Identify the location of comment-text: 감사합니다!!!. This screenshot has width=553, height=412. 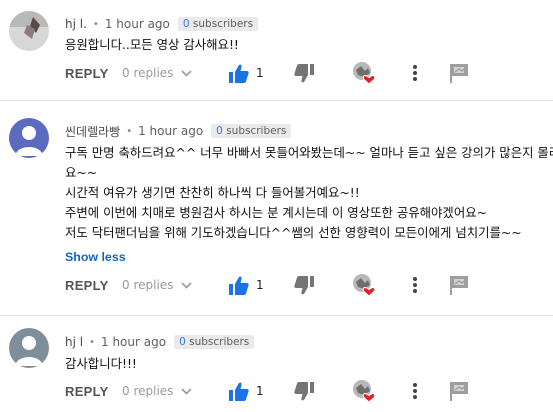
(302, 364).